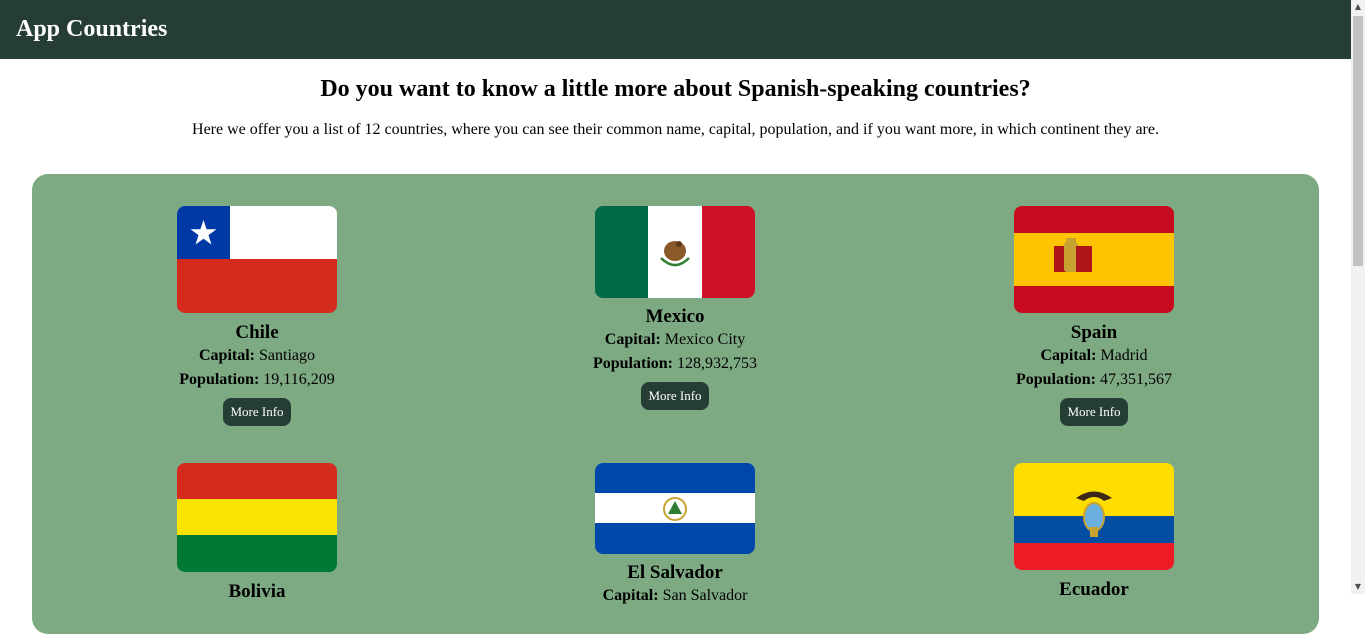  I want to click on scrollbar-thumb, so click(1358, 141).